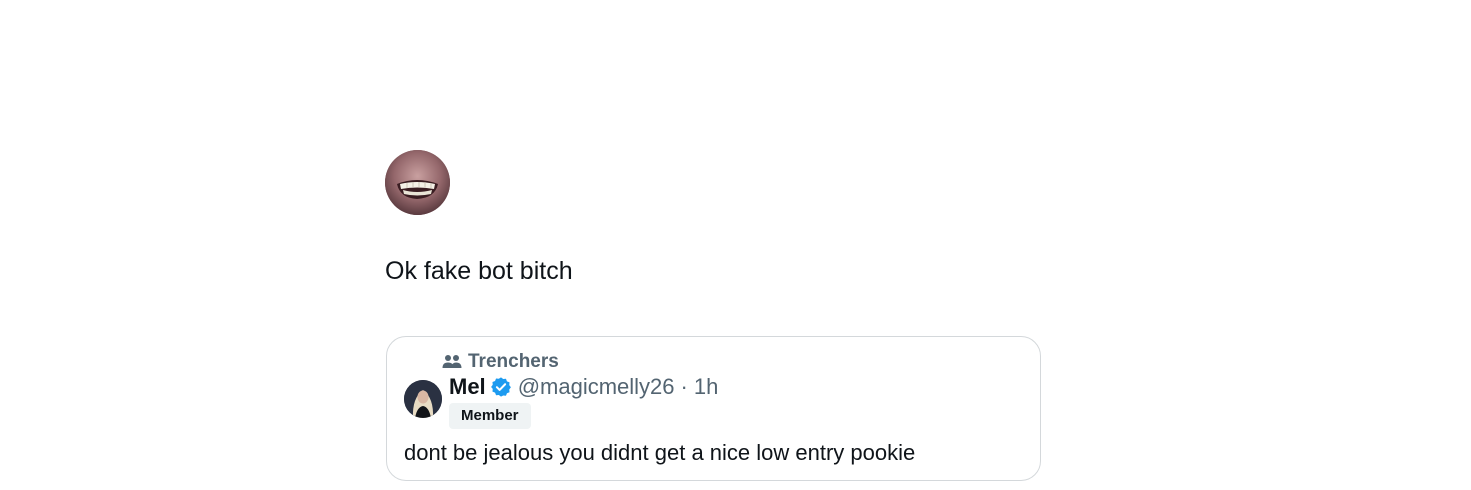 The width and height of the screenshot is (1471, 490). What do you see at coordinates (596, 387) in the screenshot?
I see `author-handle: @magicmelly26` at bounding box center [596, 387].